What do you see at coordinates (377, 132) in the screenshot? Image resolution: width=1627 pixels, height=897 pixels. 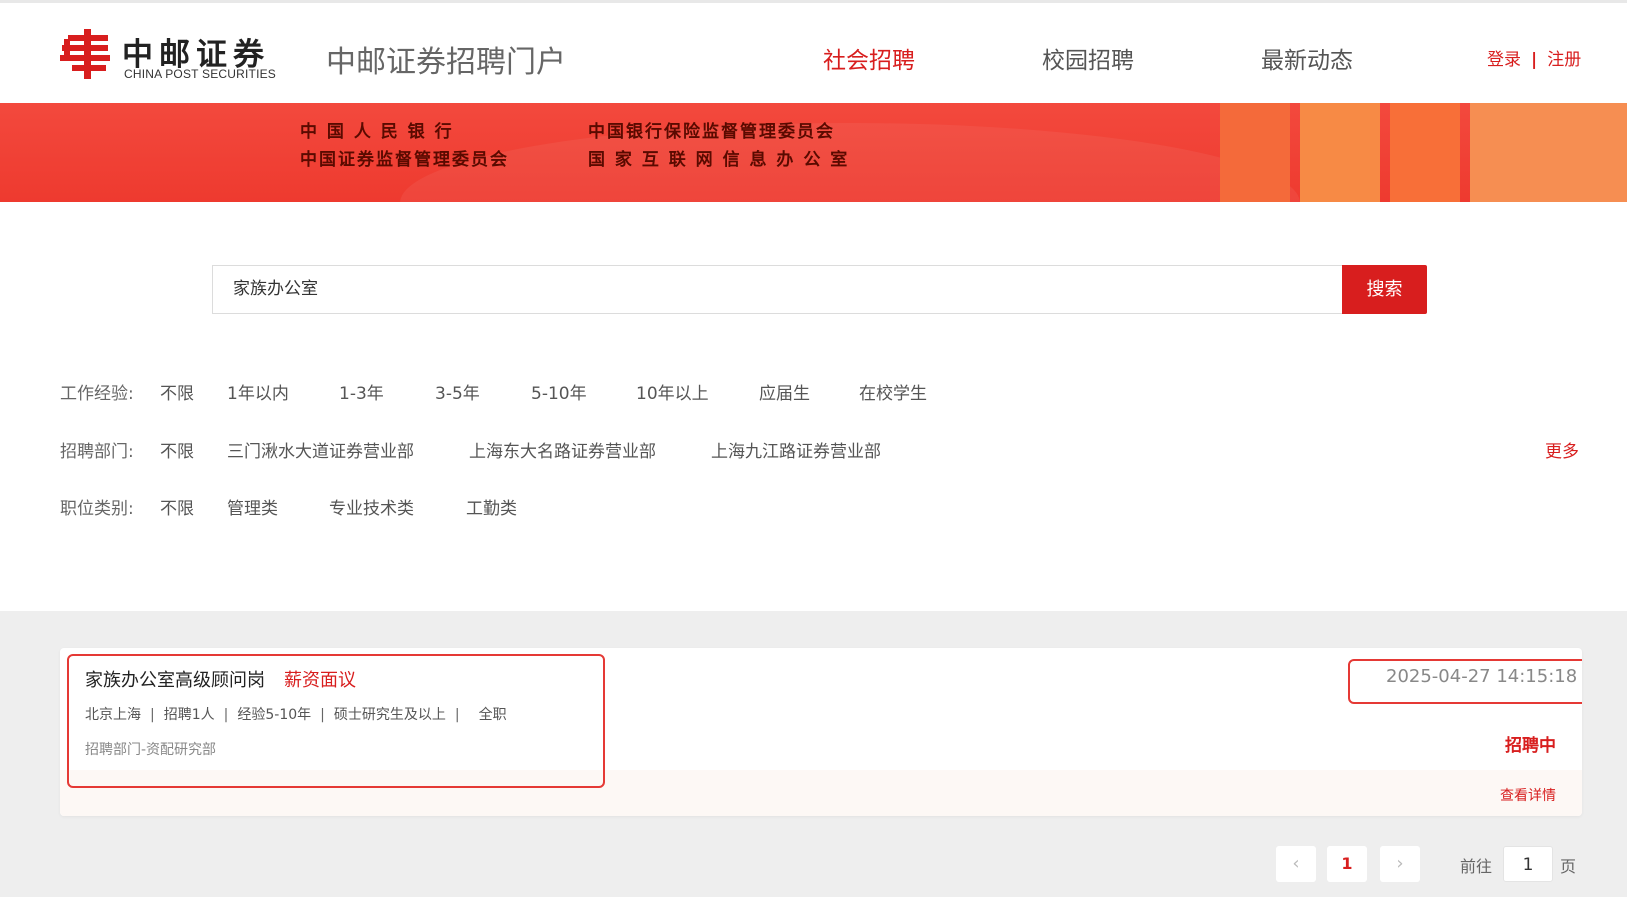 I see `banner-text-pboc: 中 国 人 民 银 行` at bounding box center [377, 132].